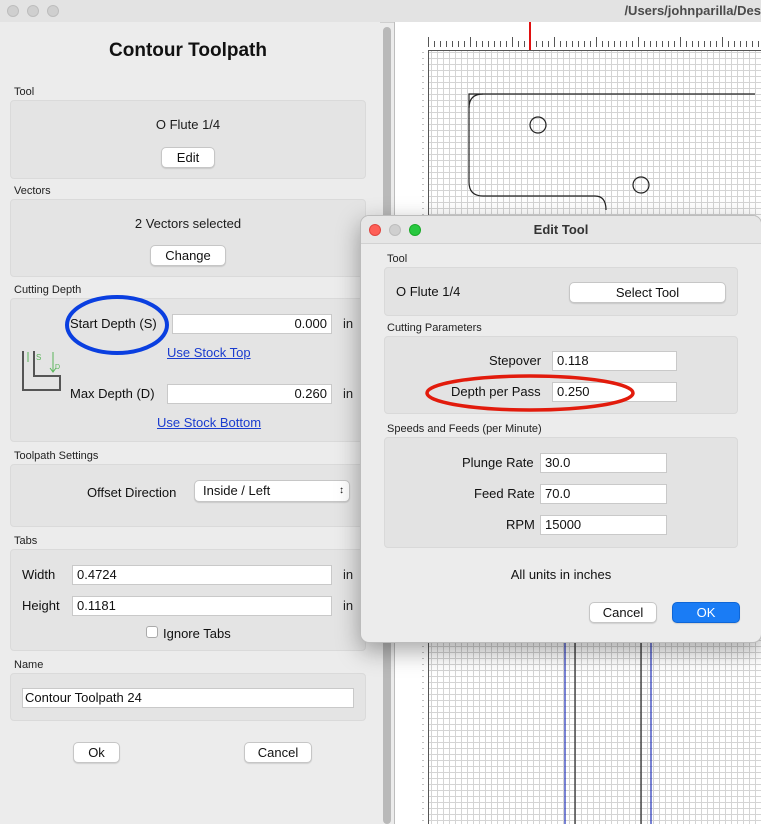  Describe the element at coordinates (188, 698) in the screenshot. I see `toolpath-name-input: Contour Toolpath 24` at that location.